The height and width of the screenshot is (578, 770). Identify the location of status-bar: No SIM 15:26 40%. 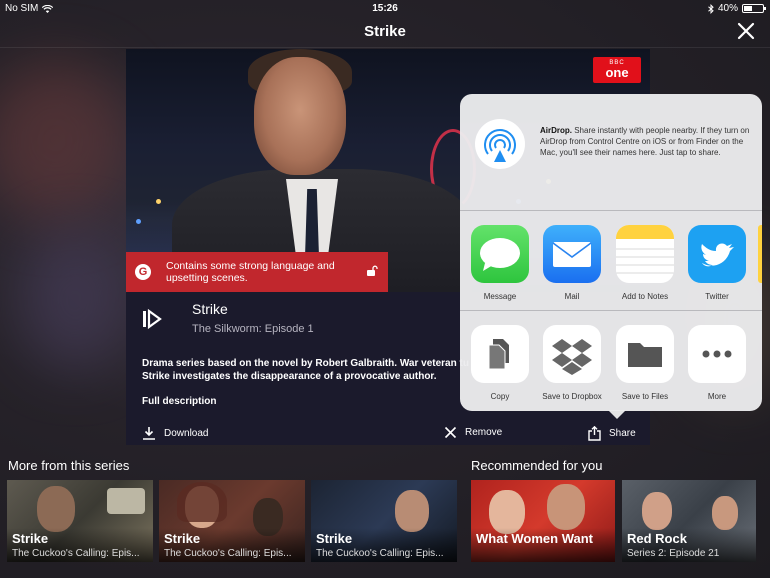
(385, 8).